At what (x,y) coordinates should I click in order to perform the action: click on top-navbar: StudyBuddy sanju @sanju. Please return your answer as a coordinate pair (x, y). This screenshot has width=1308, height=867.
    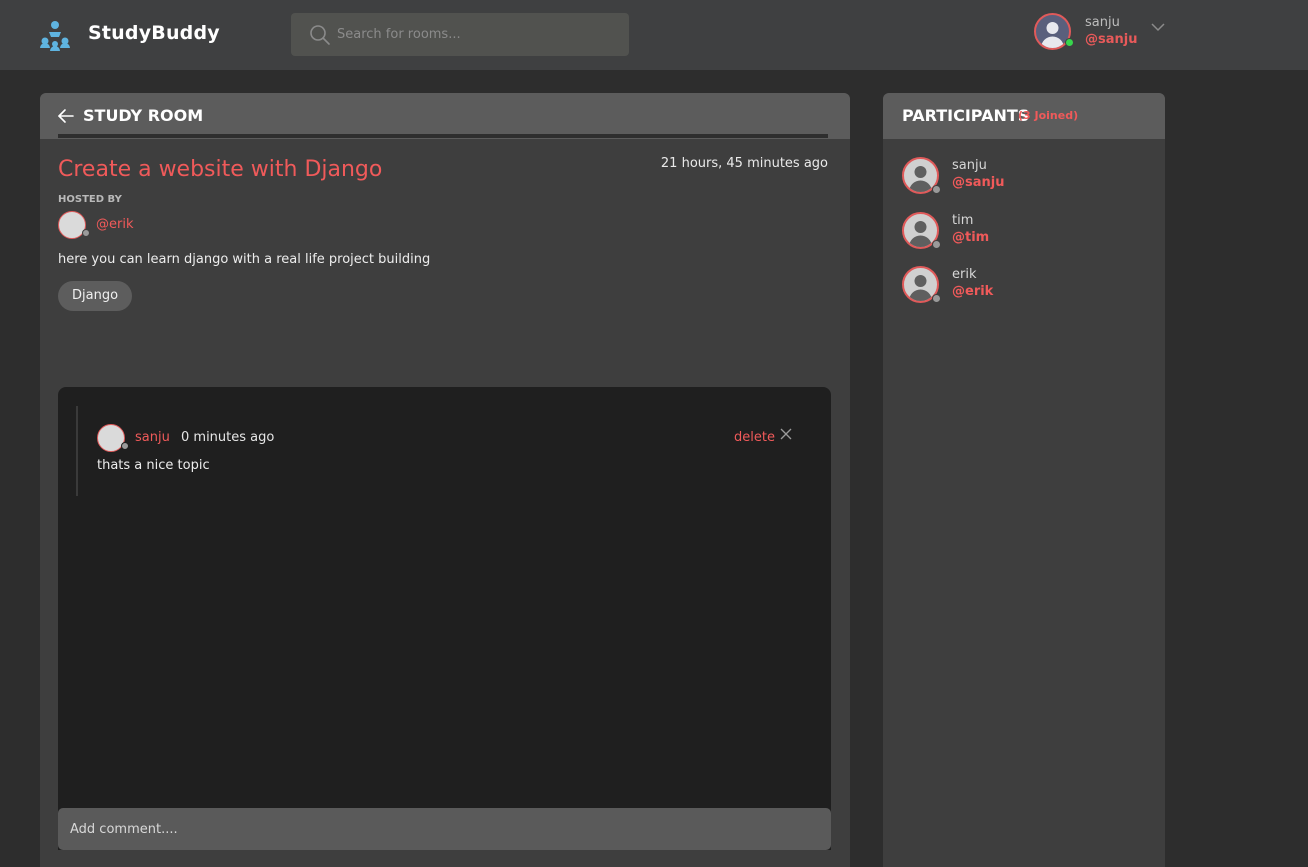
    Looking at the image, I should click on (654, 35).